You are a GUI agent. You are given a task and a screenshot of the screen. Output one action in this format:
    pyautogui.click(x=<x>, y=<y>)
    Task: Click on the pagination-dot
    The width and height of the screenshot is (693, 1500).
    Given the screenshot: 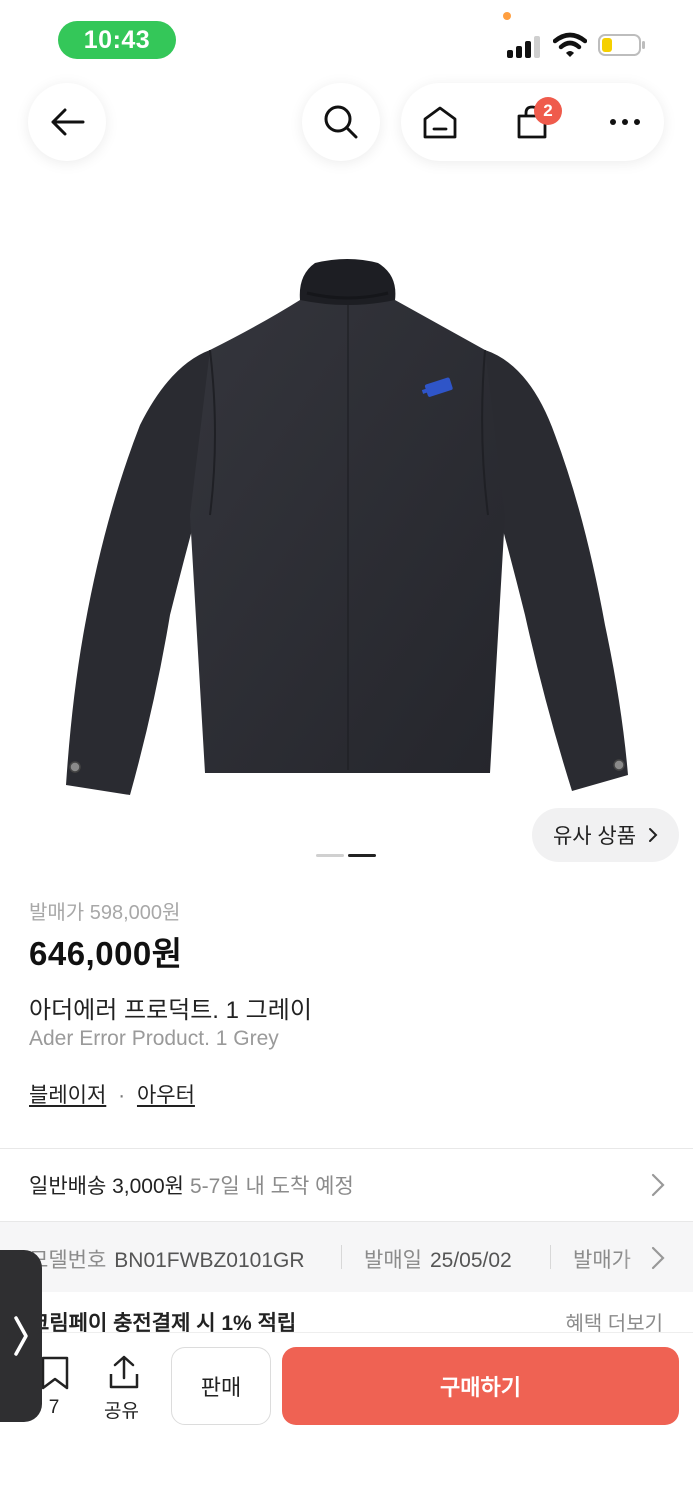 What is the action you would take?
    pyautogui.click(x=330, y=855)
    